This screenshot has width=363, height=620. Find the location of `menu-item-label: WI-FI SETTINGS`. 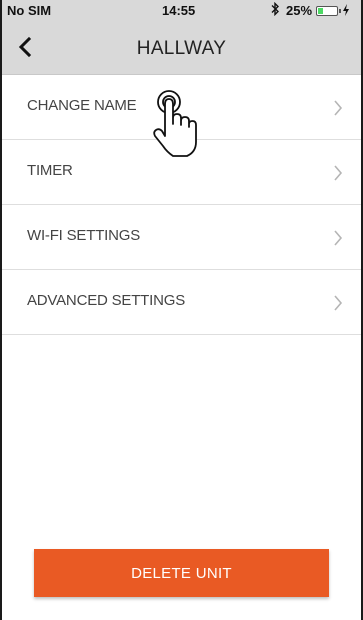

menu-item-label: WI-FI SETTINGS is located at coordinates (84, 235).